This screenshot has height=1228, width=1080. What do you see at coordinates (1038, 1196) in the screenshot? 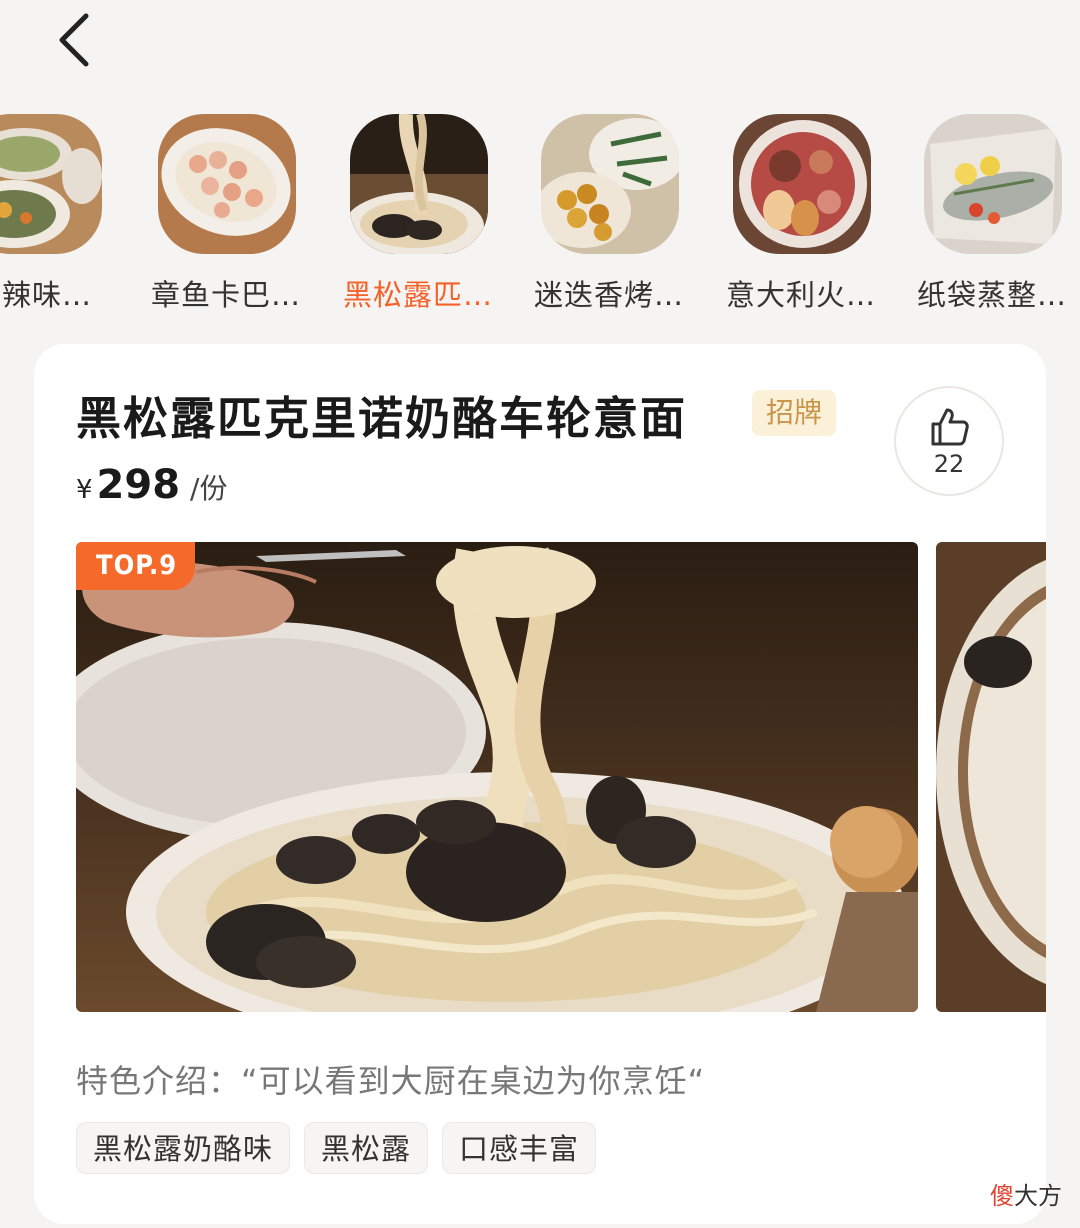
I see `watermark-text: 大方` at bounding box center [1038, 1196].